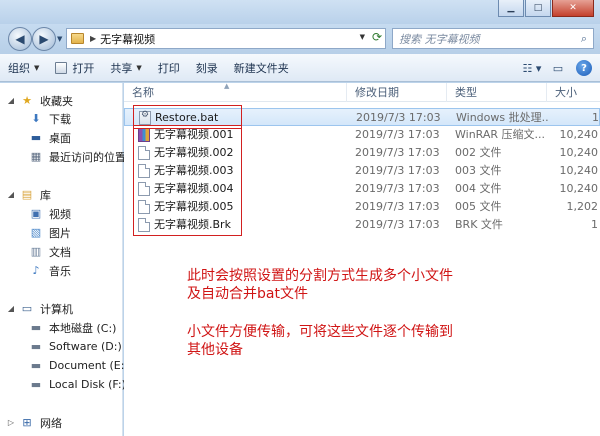 Image resolution: width=600 pixels, height=436 pixels. Describe the element at coordinates (215, 350) in the screenshot. I see `annotation-text: 其他设备` at that location.